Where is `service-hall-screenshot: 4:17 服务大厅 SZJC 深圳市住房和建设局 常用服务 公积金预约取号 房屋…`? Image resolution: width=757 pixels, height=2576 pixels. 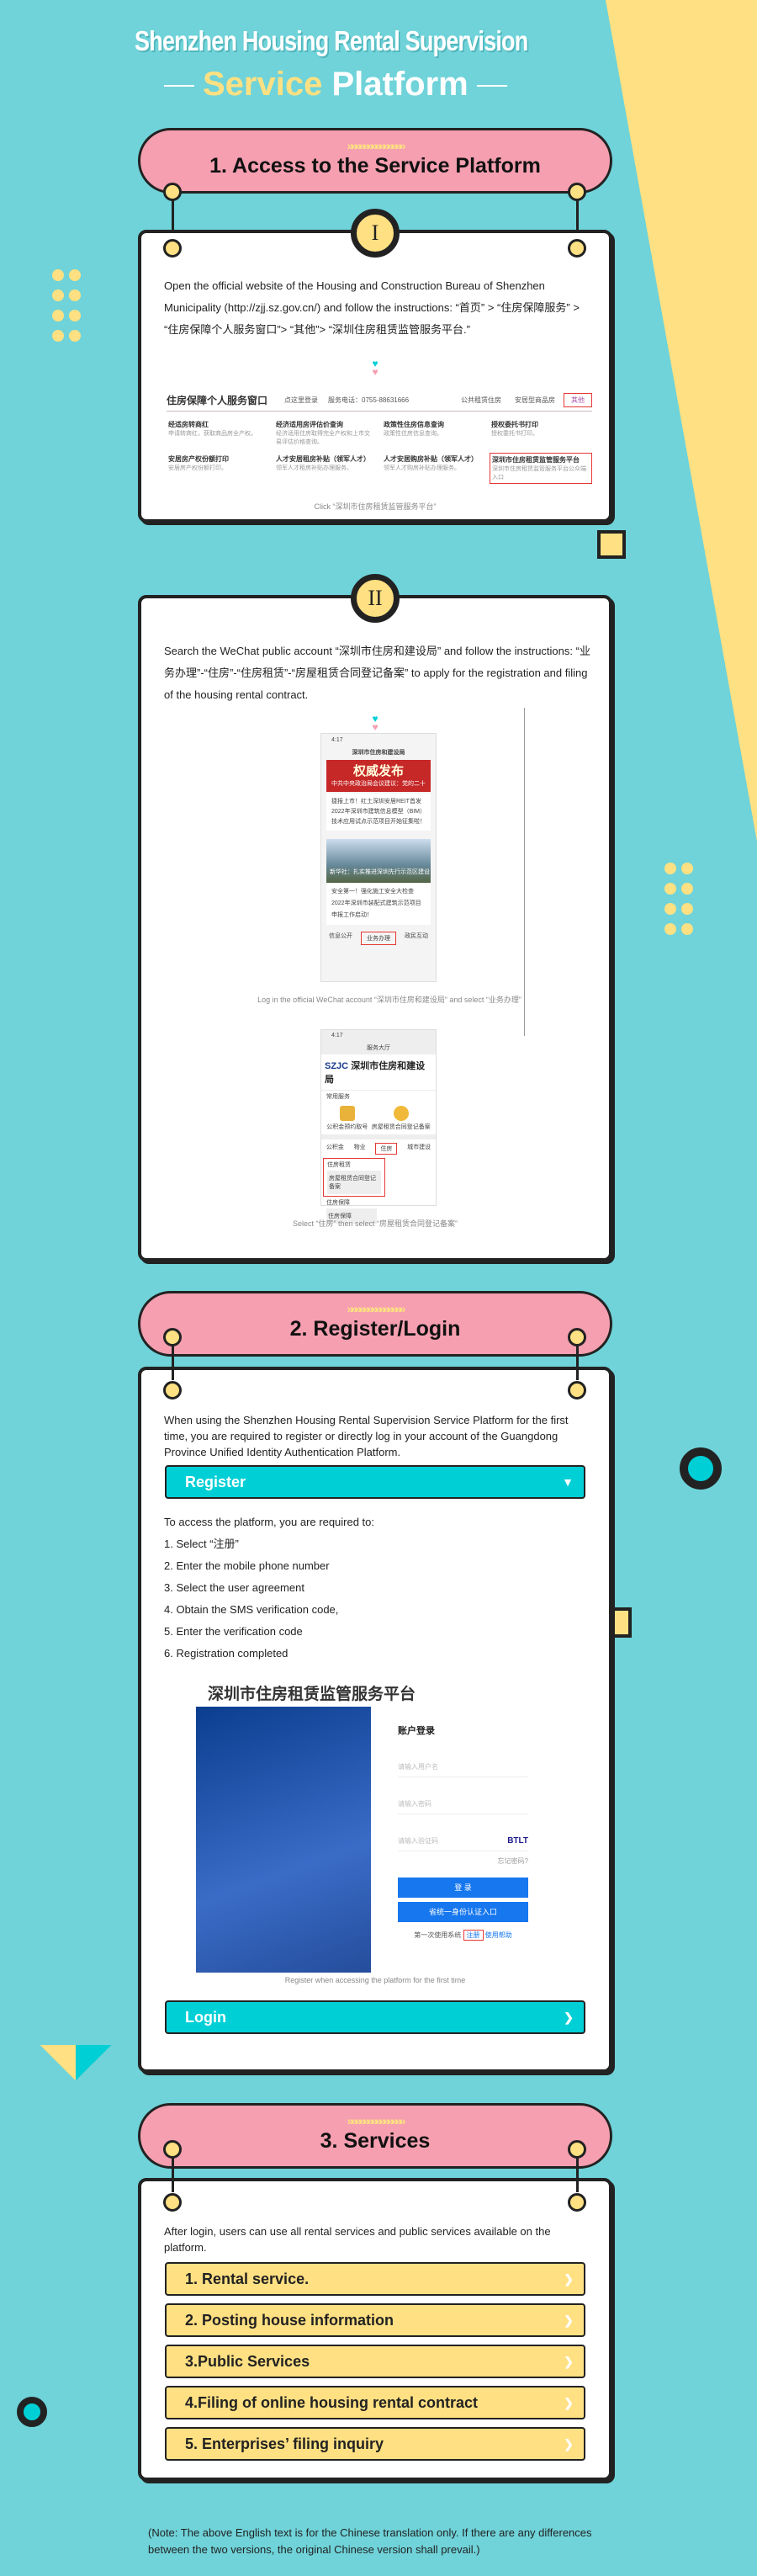 service-hall-screenshot: 4:17 服务大厅 SZJC 深圳市住房和建设局 常用服务 公积金预约取号 房屋… is located at coordinates (378, 1126).